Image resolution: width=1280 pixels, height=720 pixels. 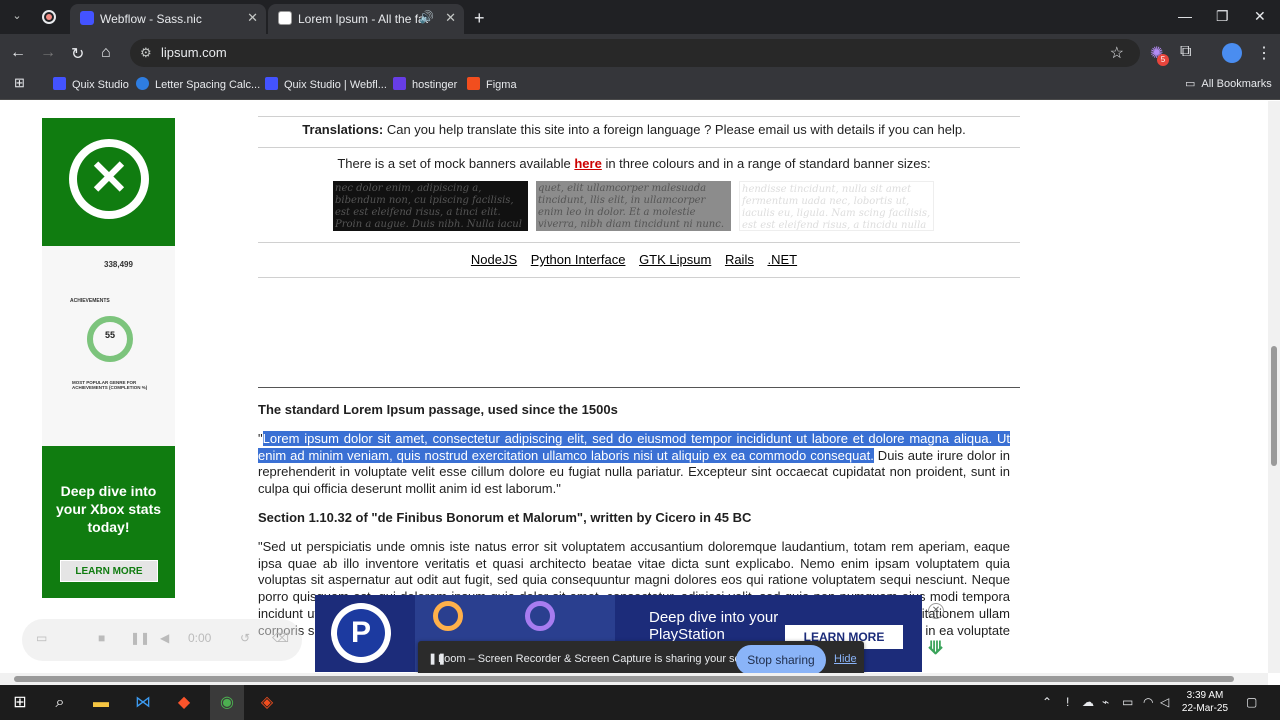 I want to click on tab-webflow: Webflow - Sass.nic ✕, so click(x=168, y=19).